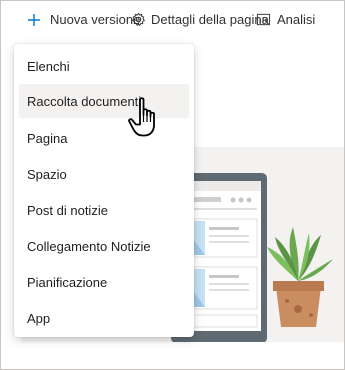  I want to click on menu-item-post-di-notizie: Post di notizie, so click(104, 210).